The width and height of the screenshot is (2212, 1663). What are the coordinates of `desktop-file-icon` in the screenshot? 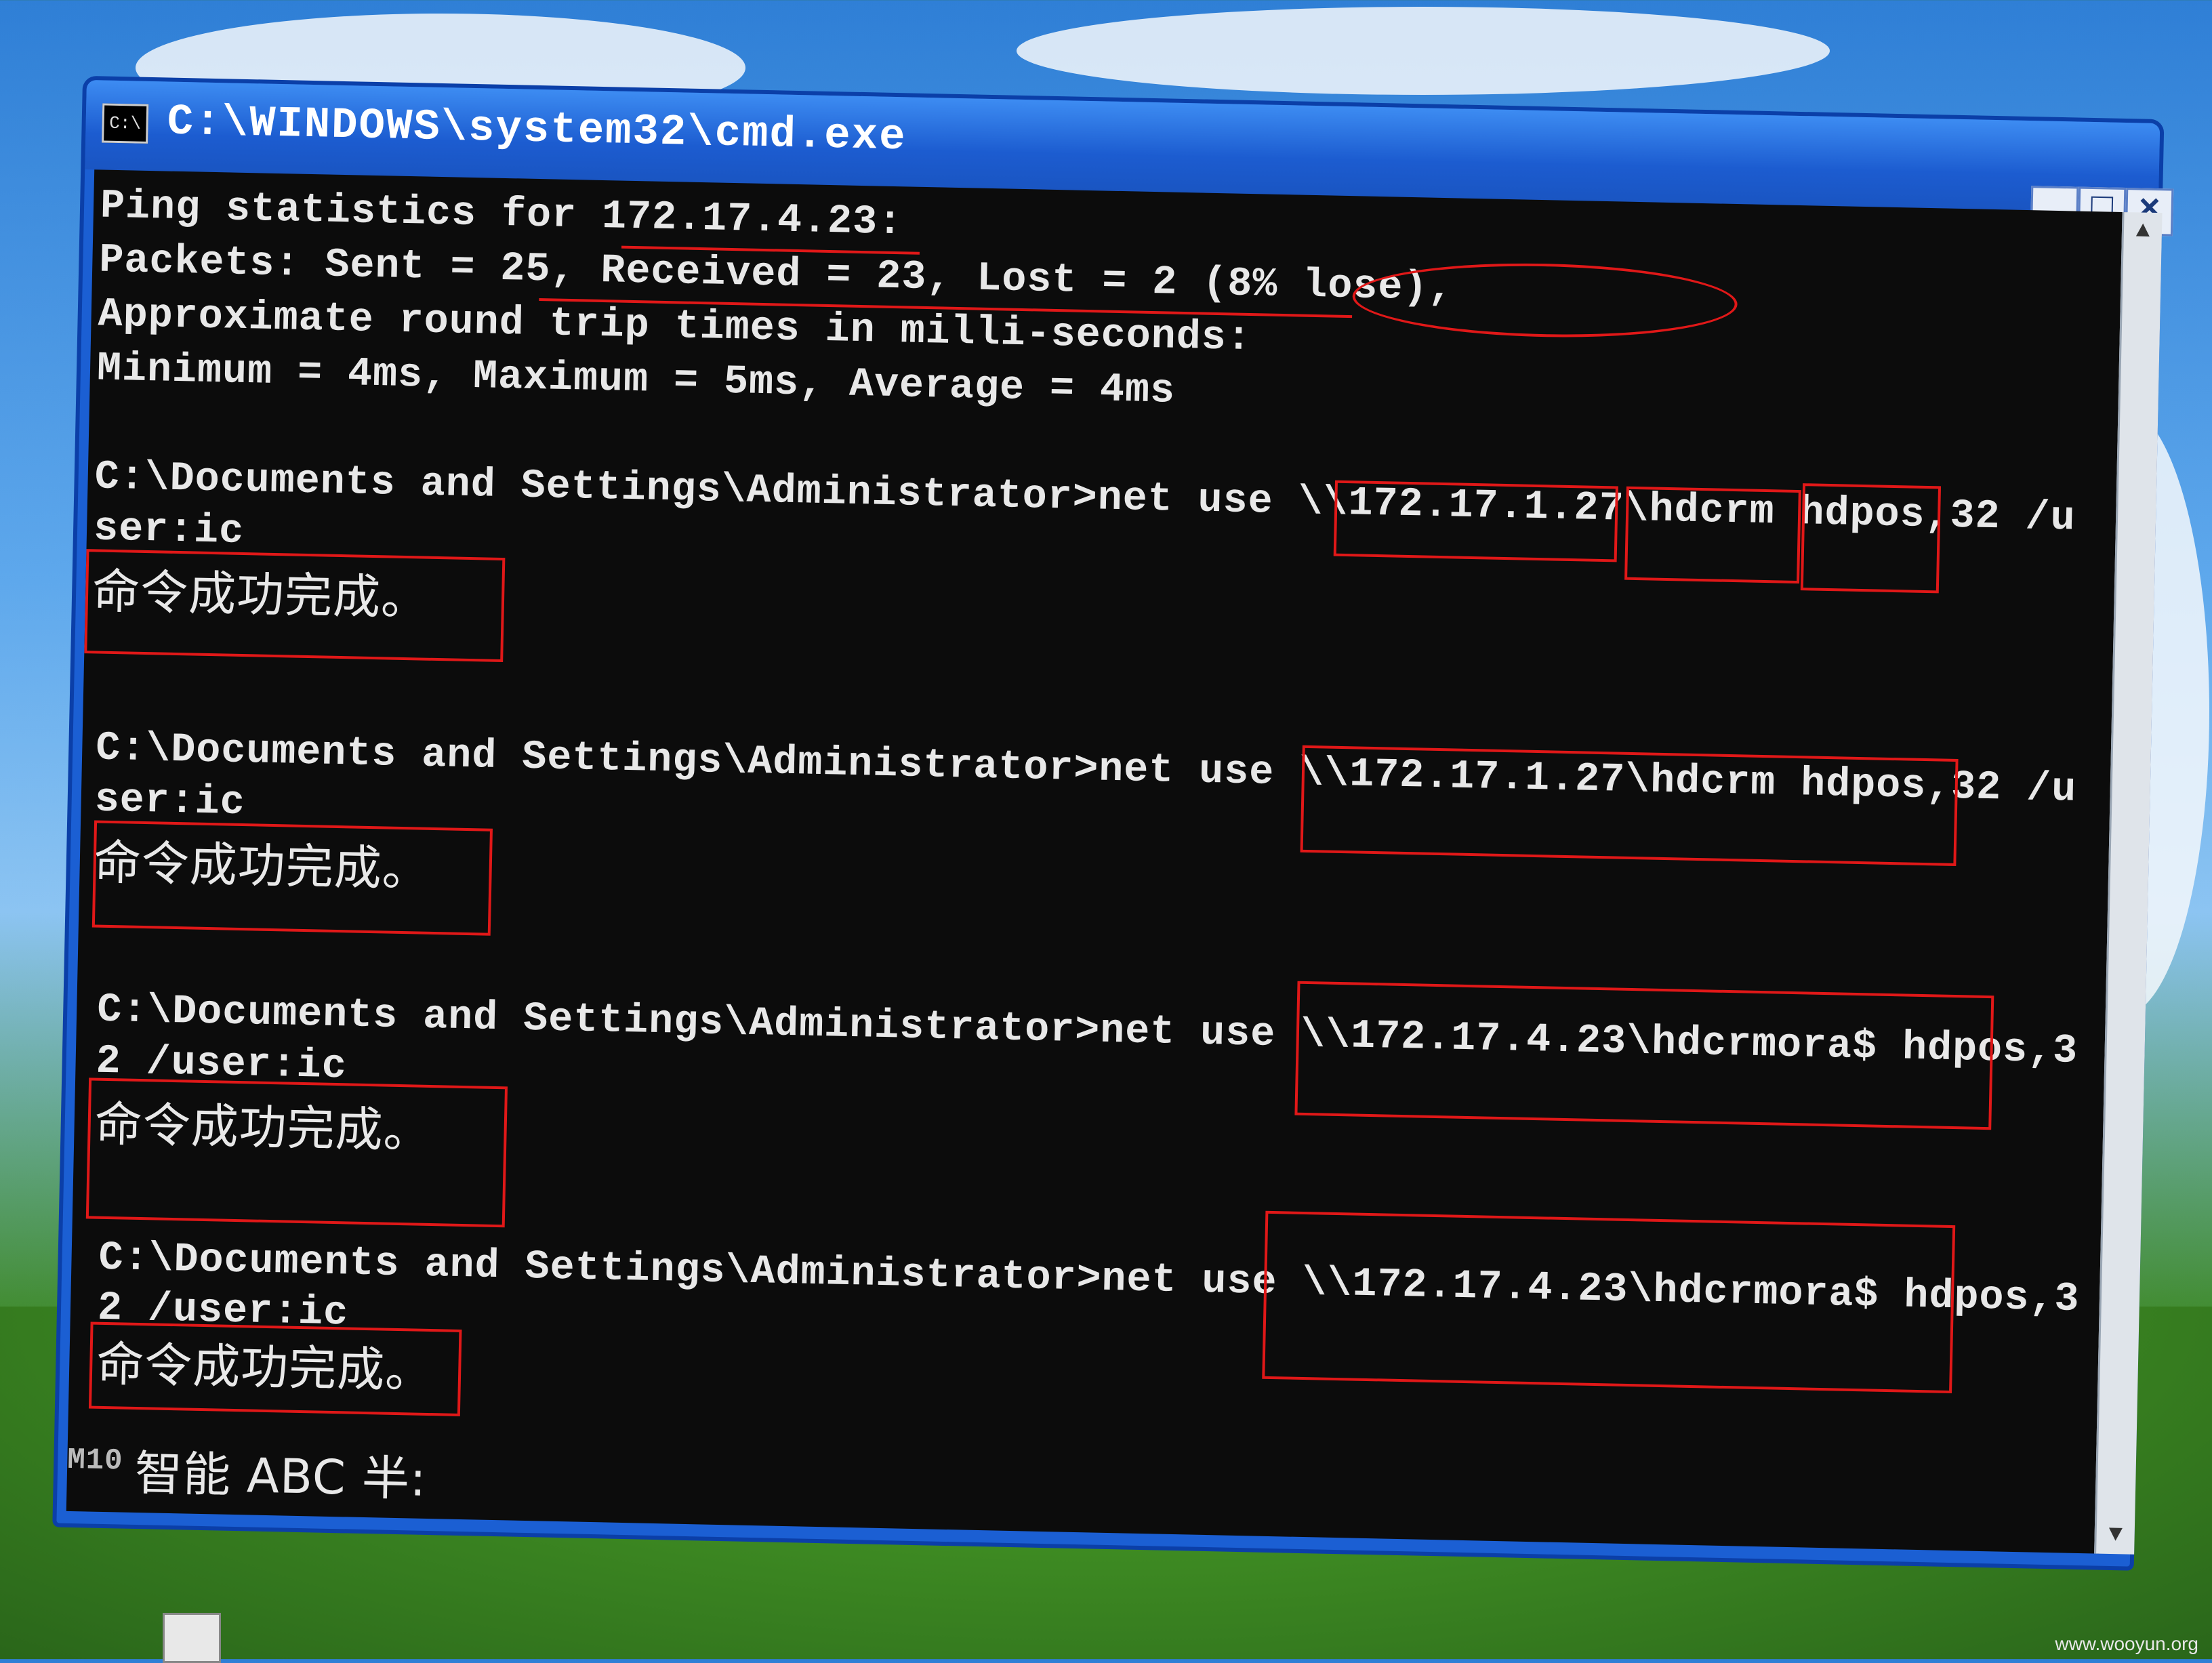 It's located at (192, 1638).